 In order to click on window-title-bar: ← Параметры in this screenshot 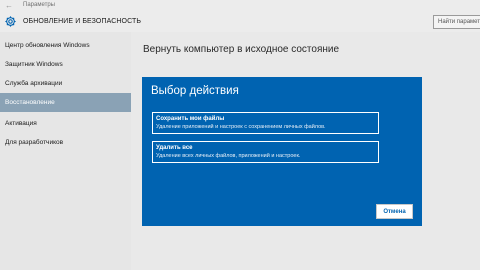, I will do `click(240, 6)`.